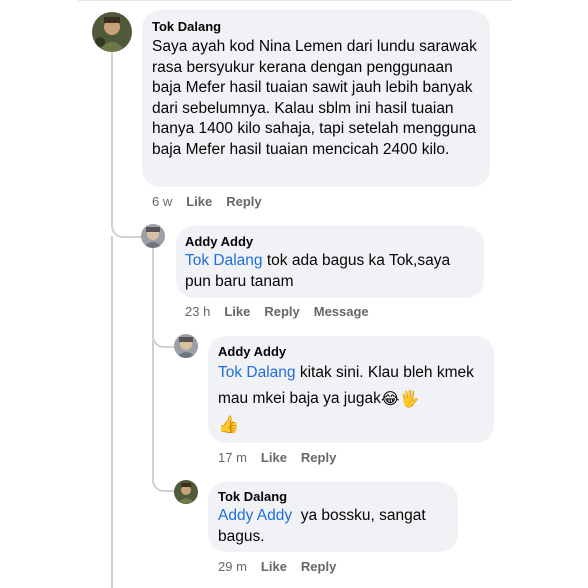 The width and height of the screenshot is (588, 588). Describe the element at coordinates (341, 311) in the screenshot. I see `message-button: Message` at that location.